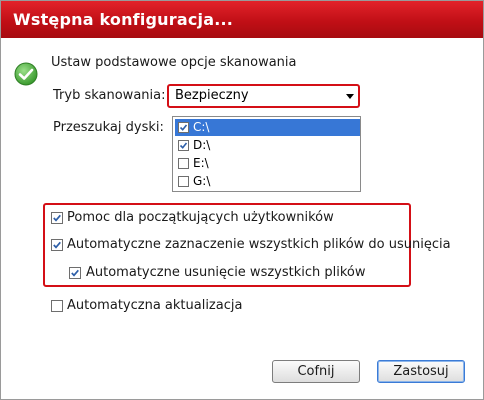 Image resolution: width=484 pixels, height=400 pixels. Describe the element at coordinates (421, 371) in the screenshot. I see `apply-button: Zastosuj` at that location.